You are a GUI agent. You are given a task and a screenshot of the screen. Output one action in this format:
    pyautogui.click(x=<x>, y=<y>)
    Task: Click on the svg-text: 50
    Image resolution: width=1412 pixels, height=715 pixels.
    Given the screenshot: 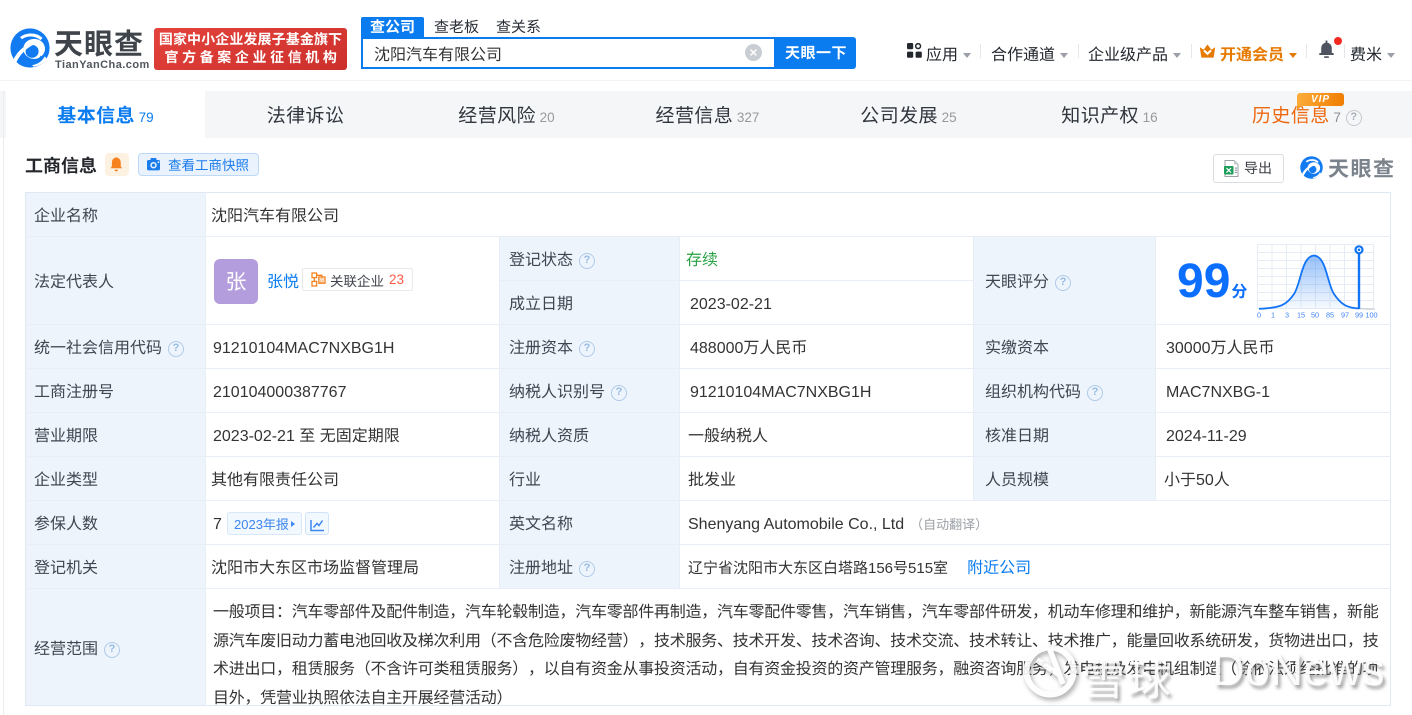 What is the action you would take?
    pyautogui.click(x=1315, y=315)
    